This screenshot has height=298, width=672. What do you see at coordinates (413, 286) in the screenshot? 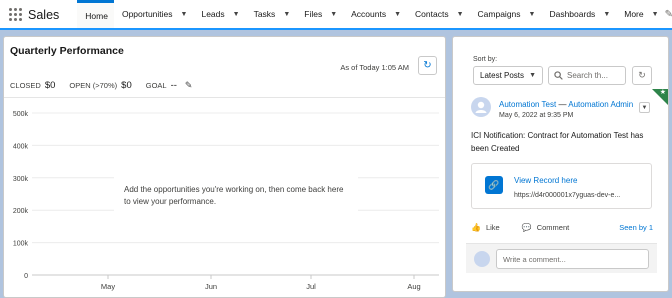
I see `x-tick-label: Aug` at bounding box center [413, 286].